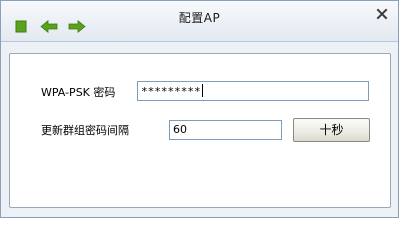  Describe the element at coordinates (199, 18) in the screenshot. I see `window-title: 配置AP` at that location.